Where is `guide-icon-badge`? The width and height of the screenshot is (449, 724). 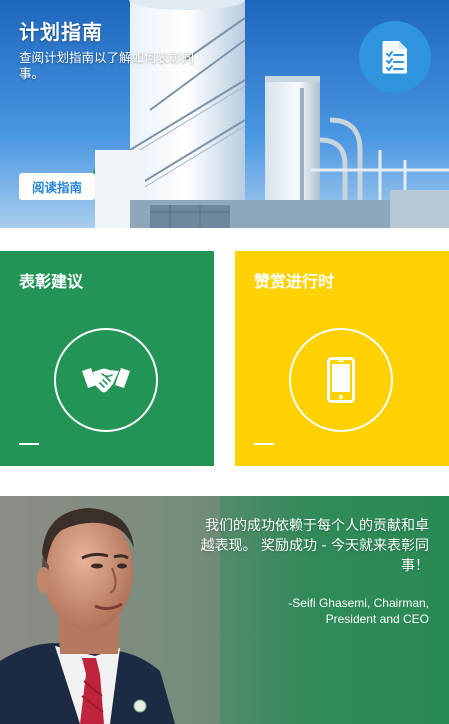
guide-icon-badge is located at coordinates (395, 57).